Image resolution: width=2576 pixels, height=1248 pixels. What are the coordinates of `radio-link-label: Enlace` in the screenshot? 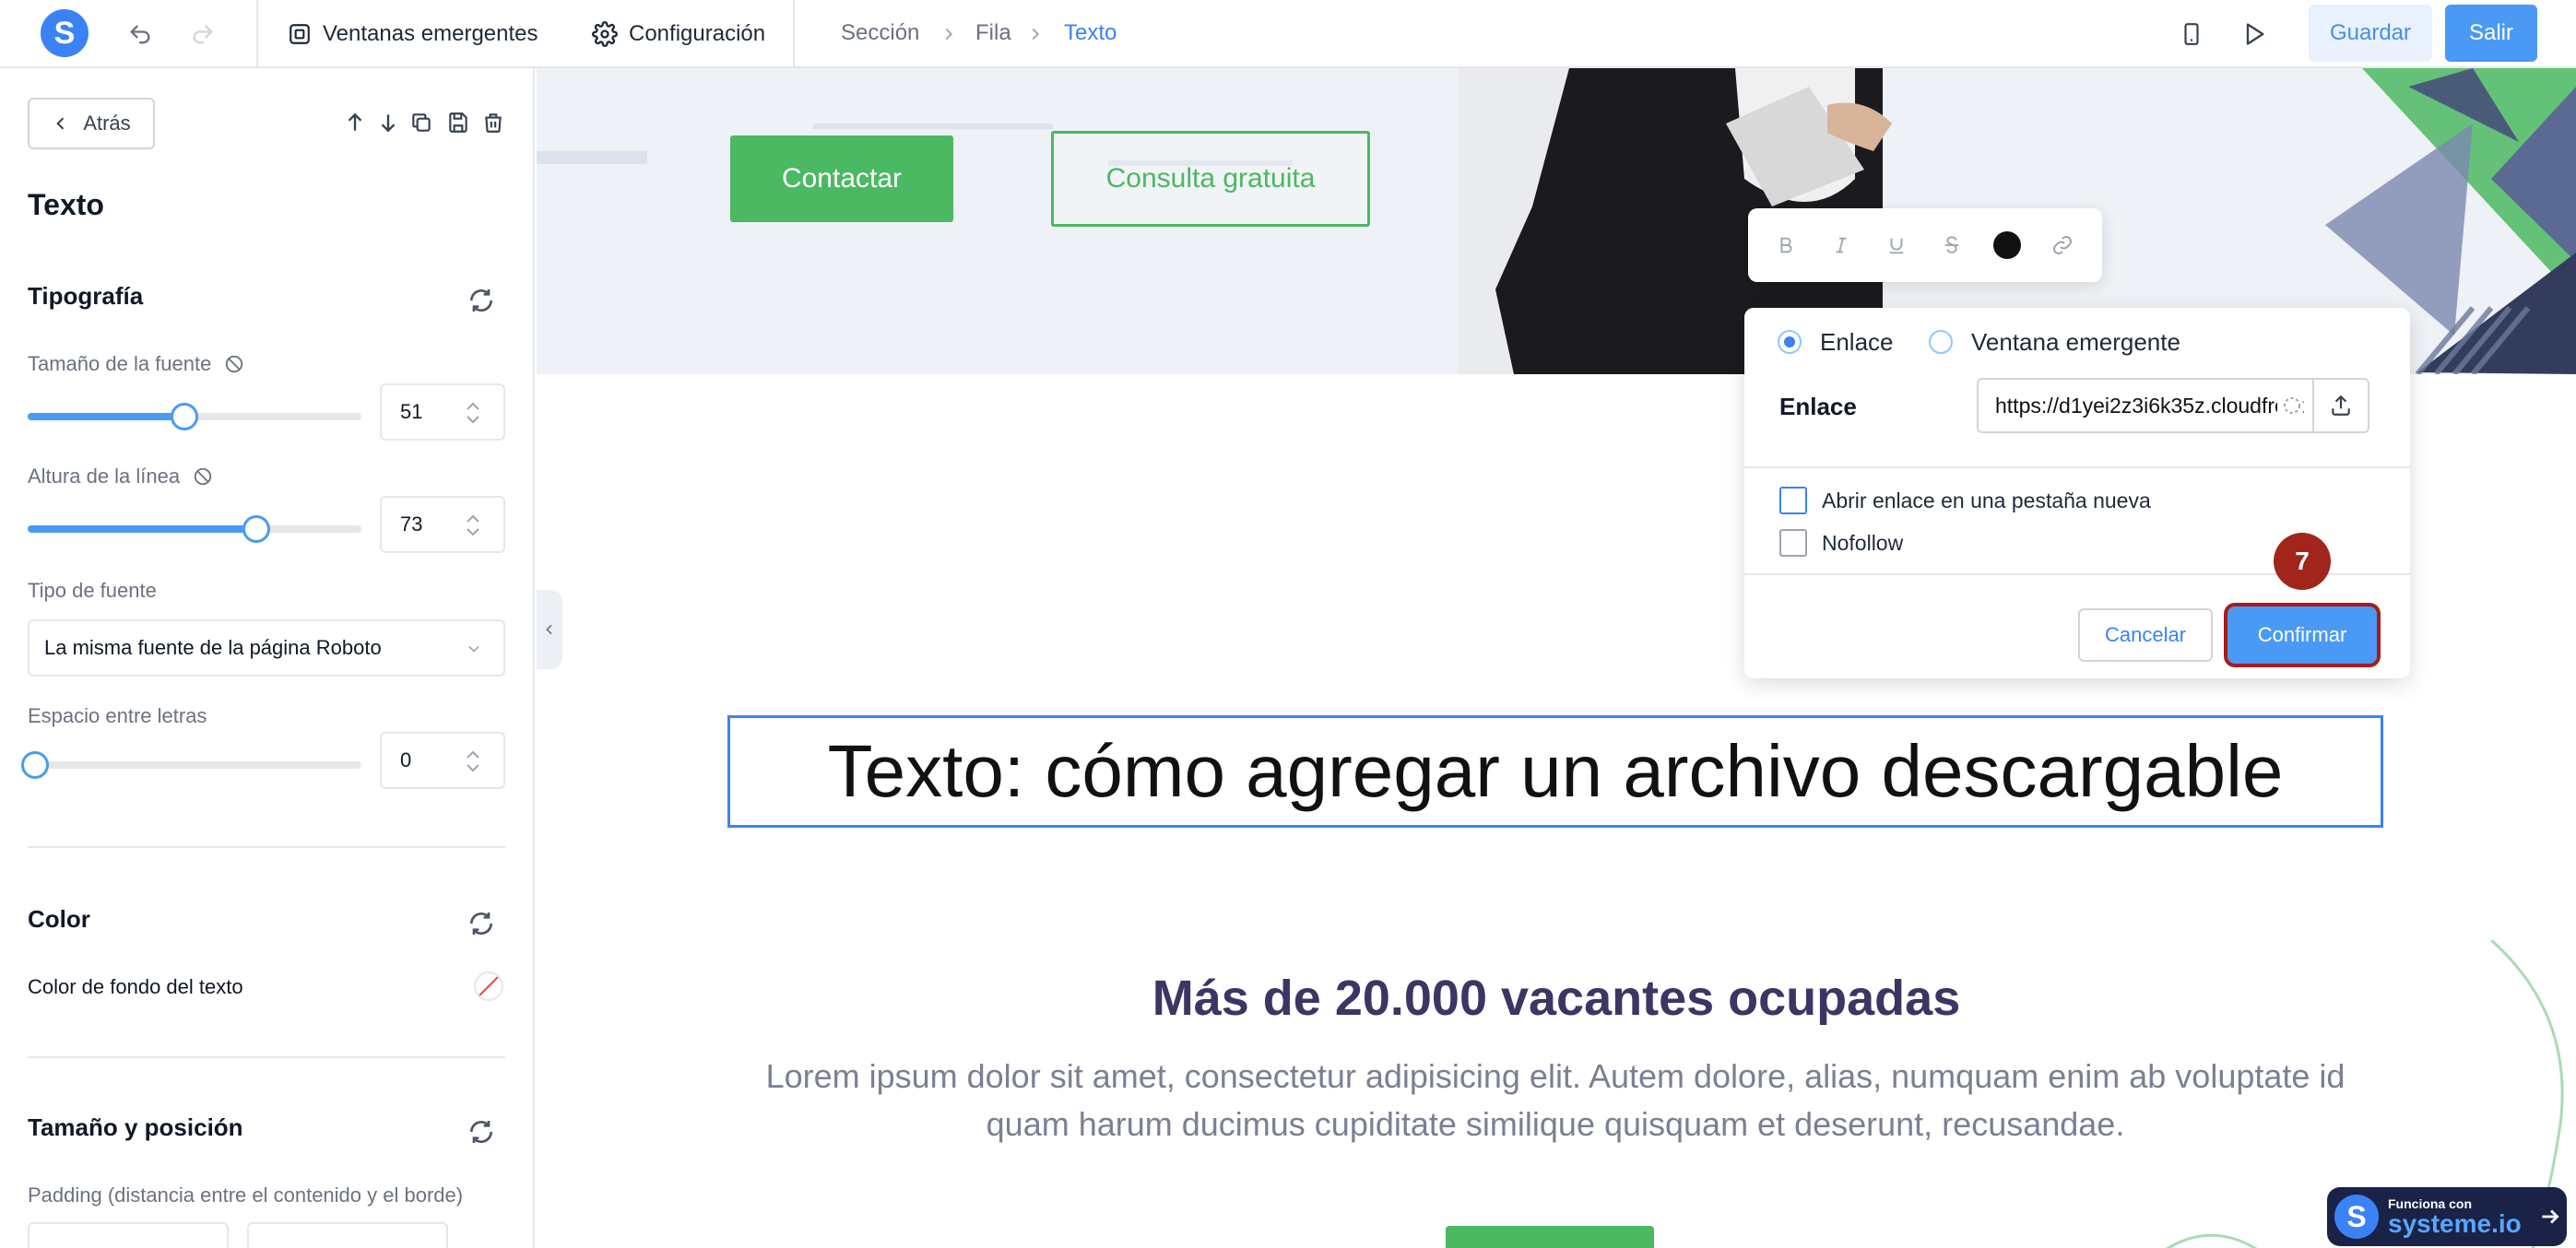 It's located at (1857, 342).